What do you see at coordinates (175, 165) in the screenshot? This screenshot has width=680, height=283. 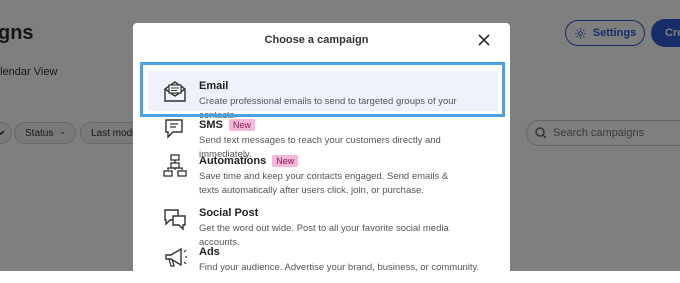 I see `automations-icon` at bounding box center [175, 165].